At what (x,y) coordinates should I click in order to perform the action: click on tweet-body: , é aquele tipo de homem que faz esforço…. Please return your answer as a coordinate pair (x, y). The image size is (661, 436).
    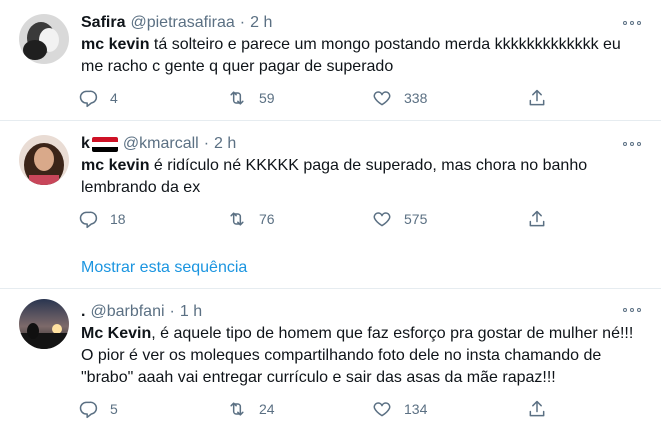
    Looking at the image, I should click on (357, 355).